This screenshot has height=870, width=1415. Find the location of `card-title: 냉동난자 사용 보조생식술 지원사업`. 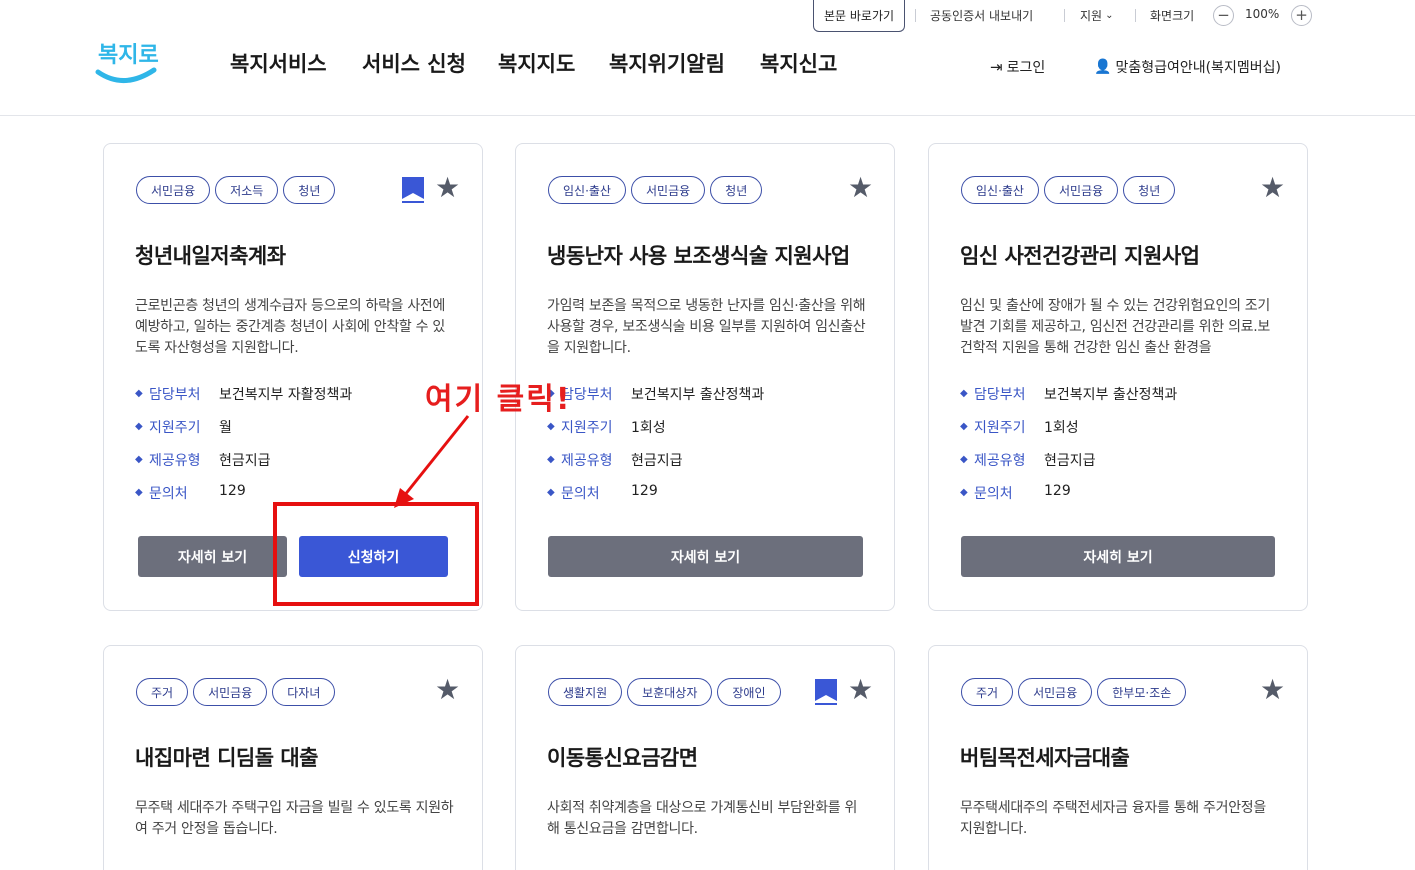

card-title: 냉동난자 사용 보조생식술 지원사업 is located at coordinates (698, 255).